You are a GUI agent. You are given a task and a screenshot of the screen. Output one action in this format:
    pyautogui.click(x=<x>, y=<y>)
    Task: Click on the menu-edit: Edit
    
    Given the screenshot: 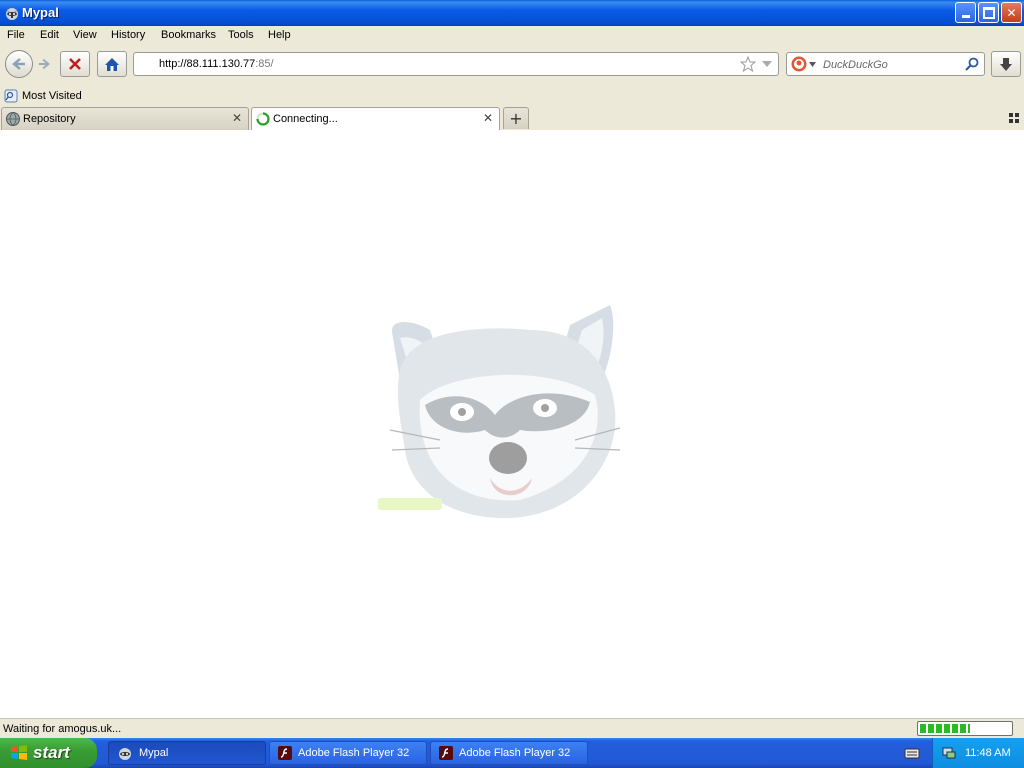 What is the action you would take?
    pyautogui.click(x=49, y=35)
    